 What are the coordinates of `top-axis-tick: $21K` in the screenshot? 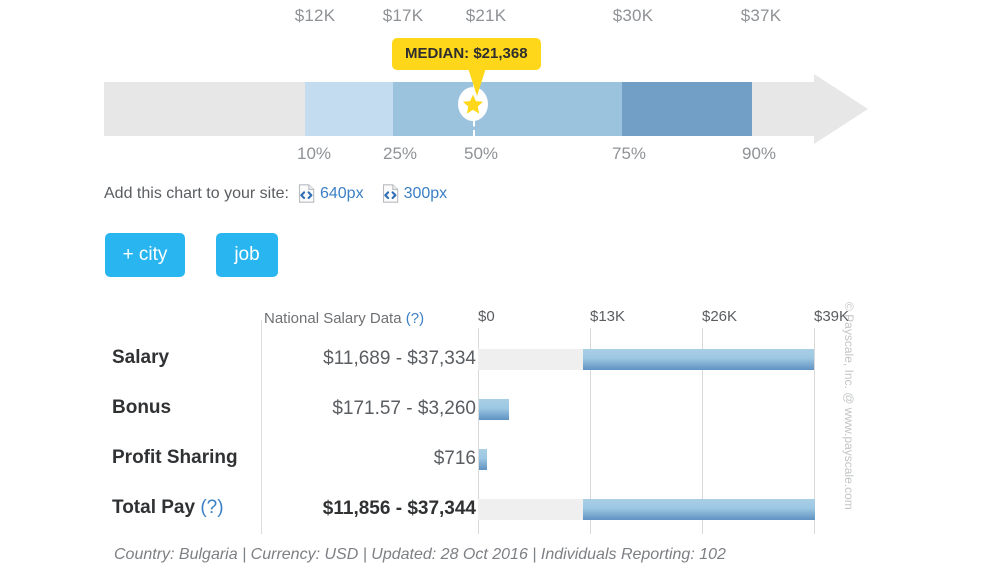 It's located at (486, 15).